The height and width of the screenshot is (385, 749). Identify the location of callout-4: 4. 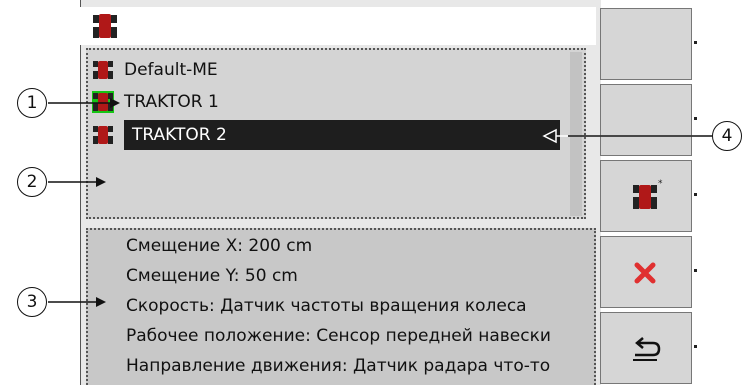
(727, 136).